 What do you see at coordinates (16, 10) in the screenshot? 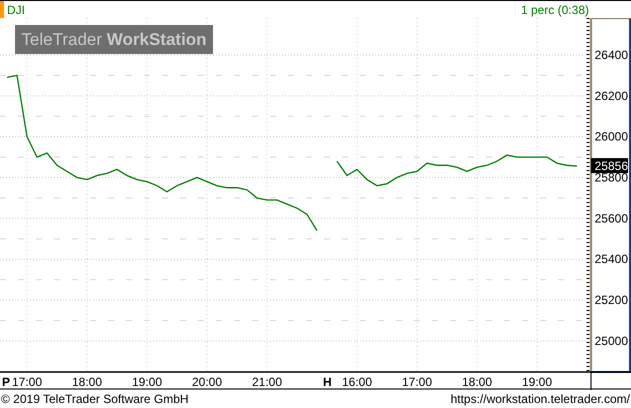
I see `symbol-label: DJI` at bounding box center [16, 10].